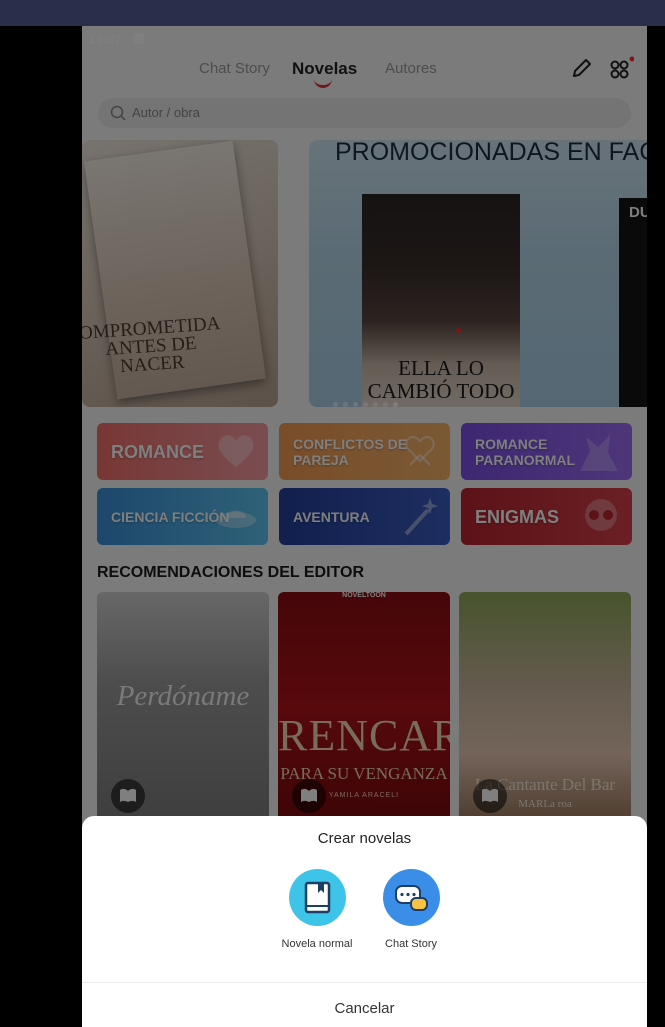  What do you see at coordinates (332, 13) in the screenshot?
I see `top-bar` at bounding box center [332, 13].